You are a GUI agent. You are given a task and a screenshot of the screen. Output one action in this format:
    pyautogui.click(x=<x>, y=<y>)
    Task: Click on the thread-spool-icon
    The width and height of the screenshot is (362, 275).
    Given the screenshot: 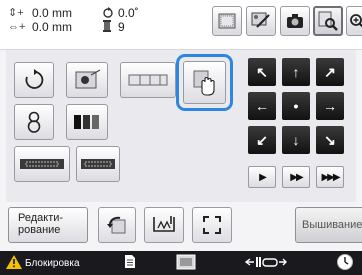 What is the action you would take?
    pyautogui.click(x=107, y=28)
    